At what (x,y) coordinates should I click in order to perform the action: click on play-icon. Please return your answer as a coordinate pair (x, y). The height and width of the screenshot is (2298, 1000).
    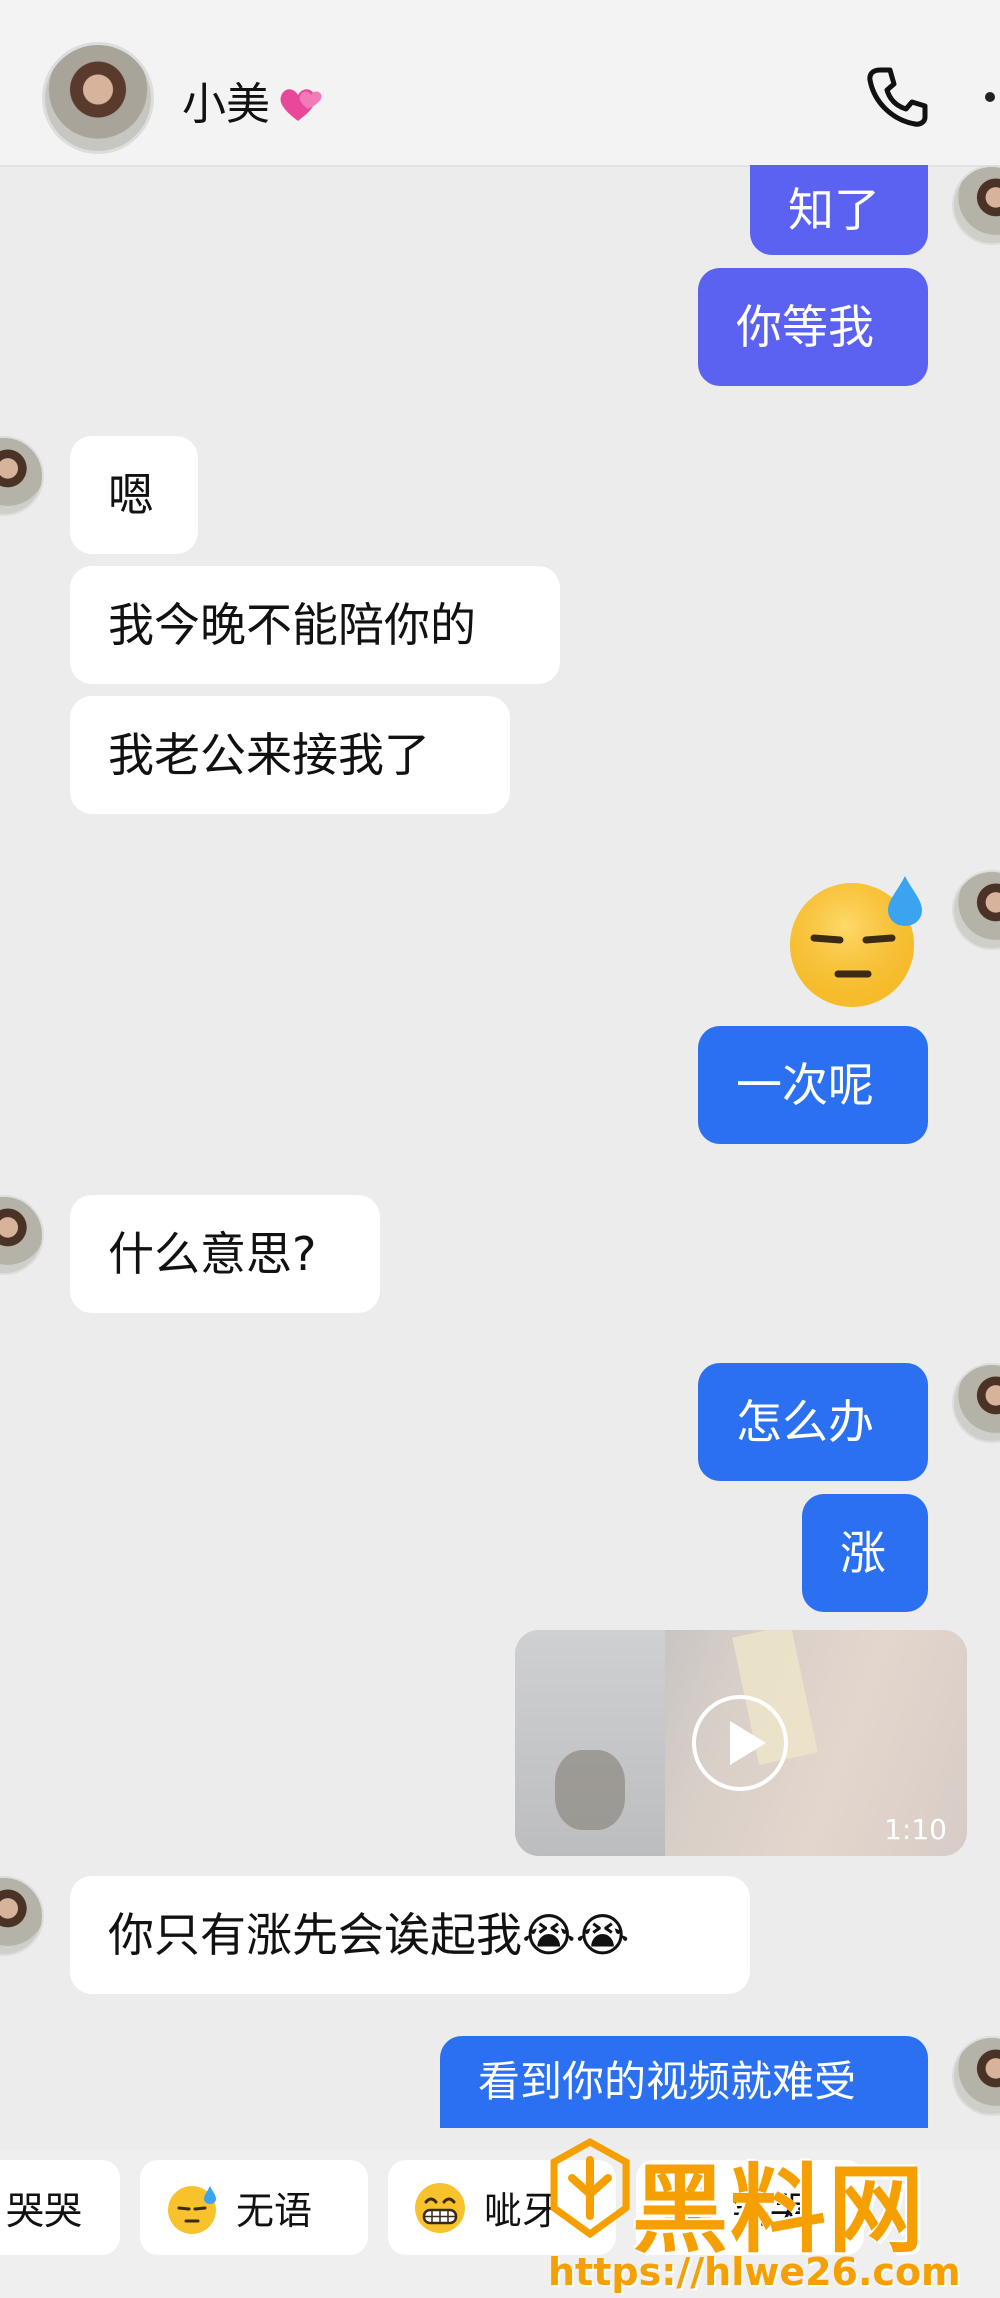
    Looking at the image, I should click on (740, 1743).